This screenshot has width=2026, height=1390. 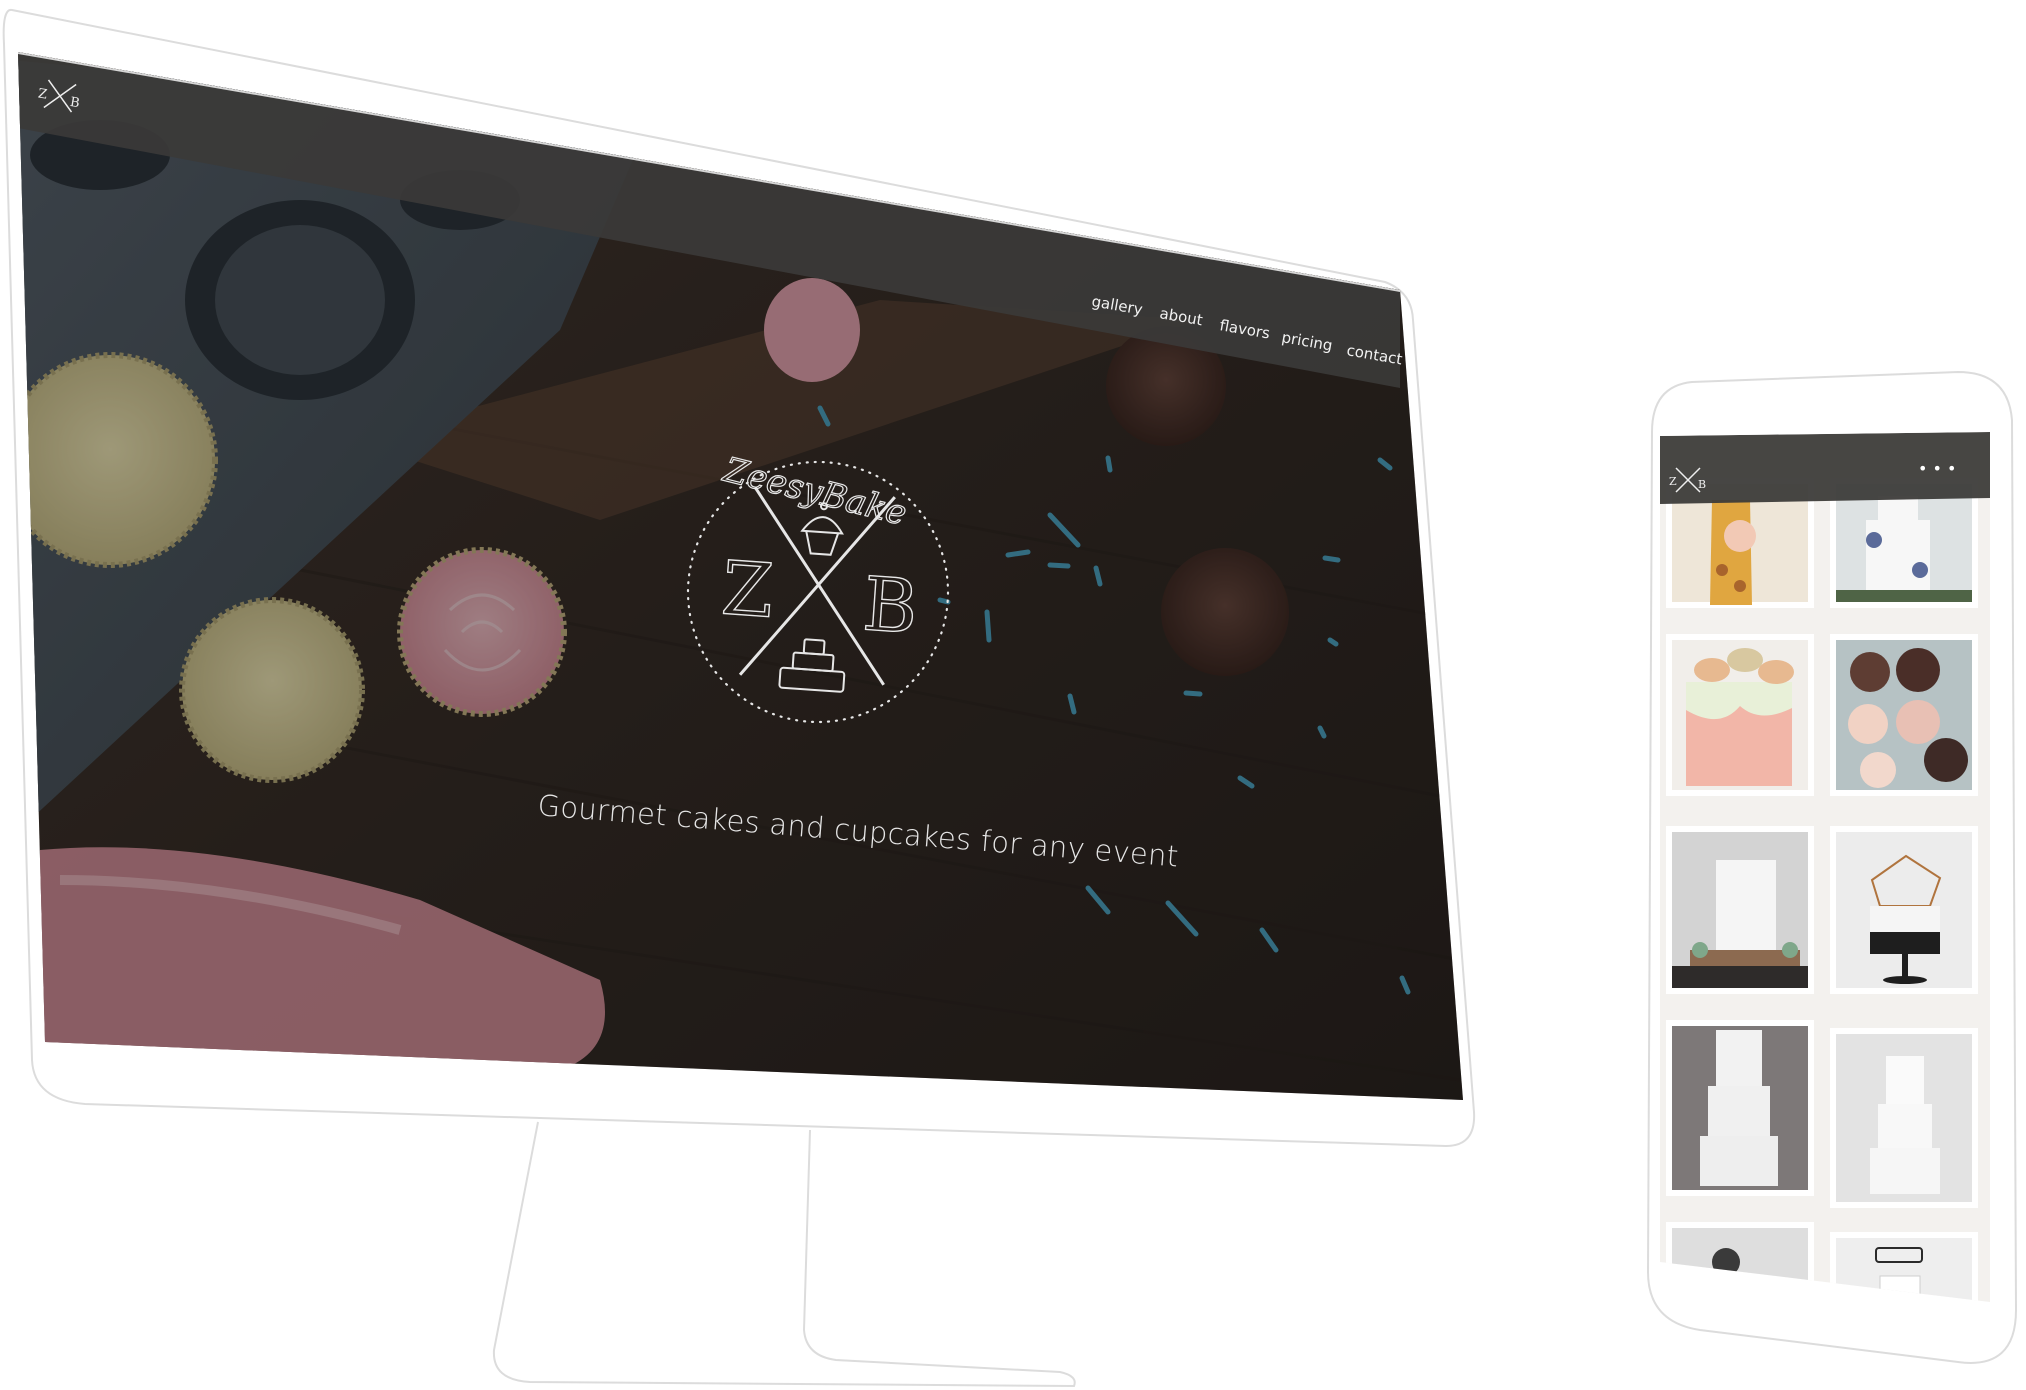 What do you see at coordinates (1937, 468) in the screenshot?
I see `mobile-menu-button: • • •` at bounding box center [1937, 468].